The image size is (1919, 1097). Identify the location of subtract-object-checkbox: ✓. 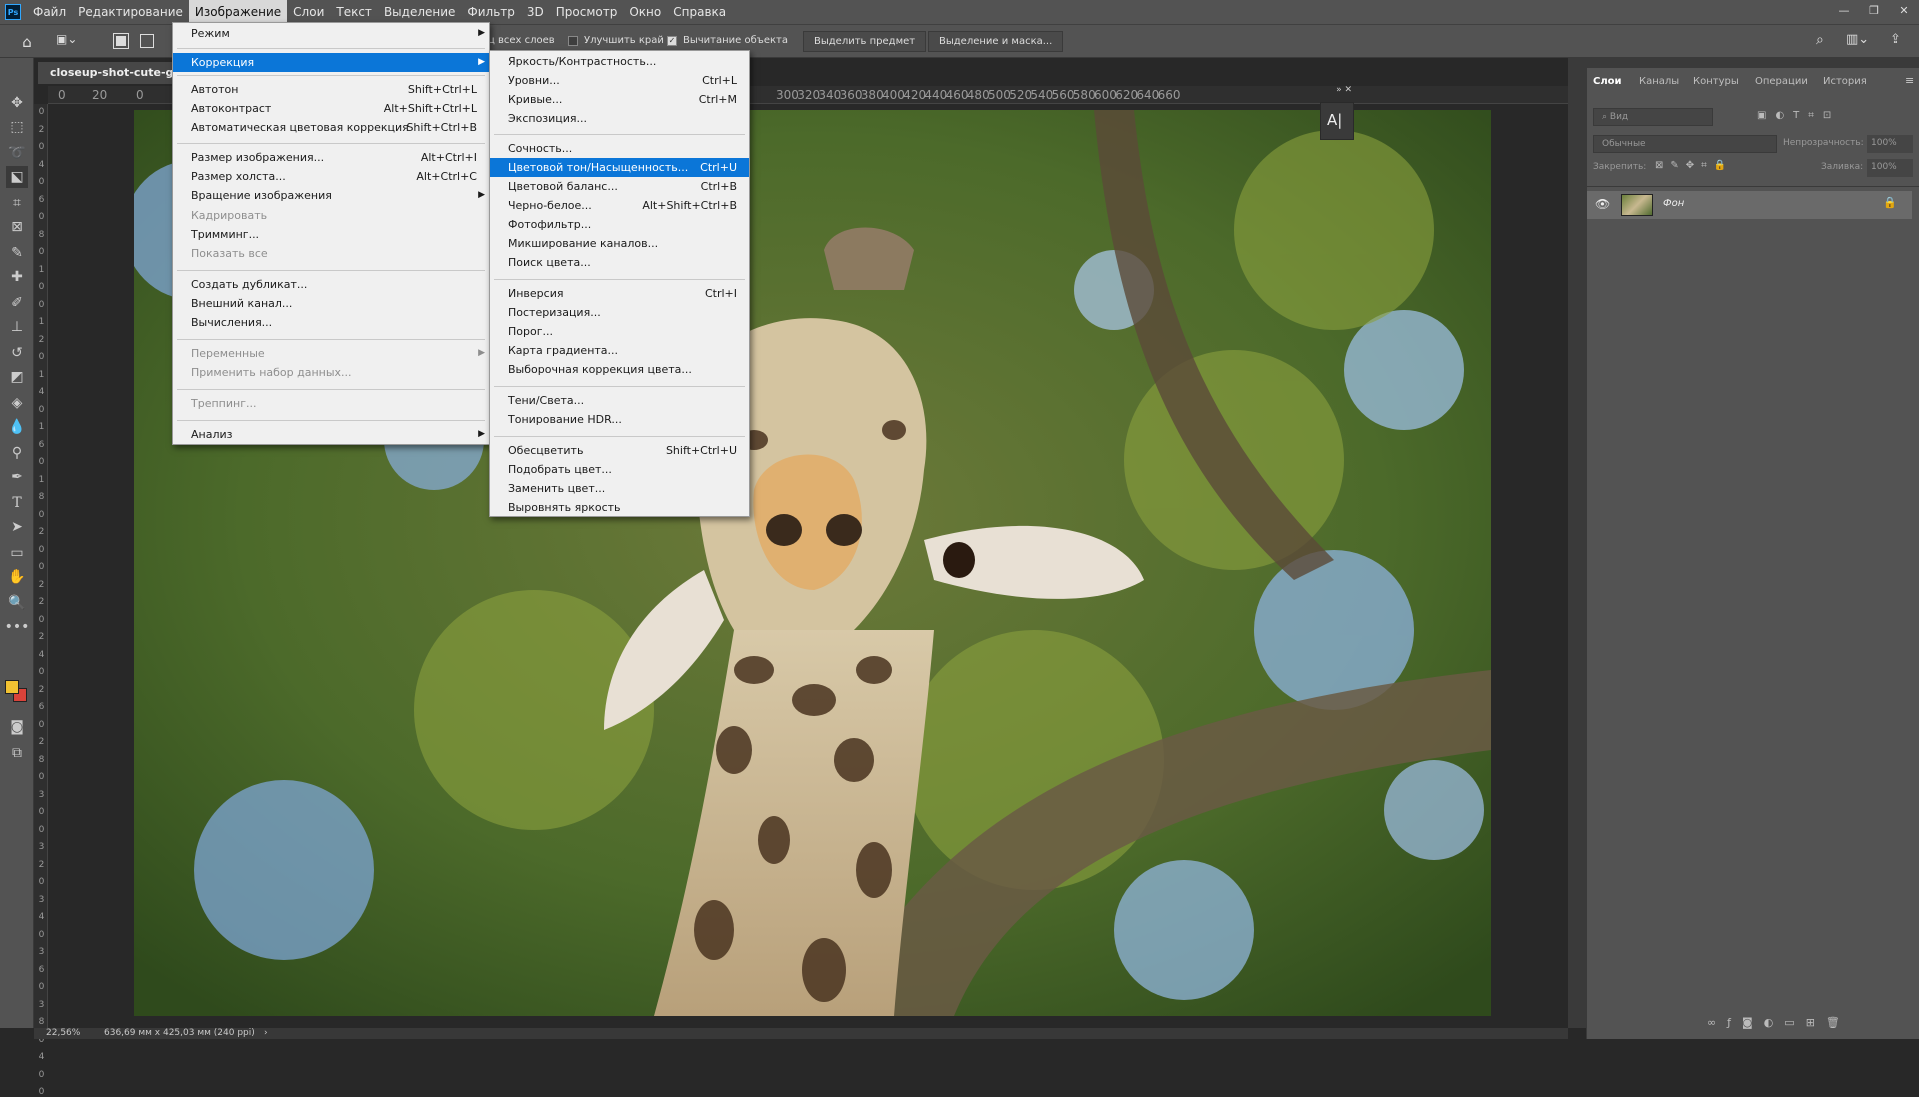
(672, 41).